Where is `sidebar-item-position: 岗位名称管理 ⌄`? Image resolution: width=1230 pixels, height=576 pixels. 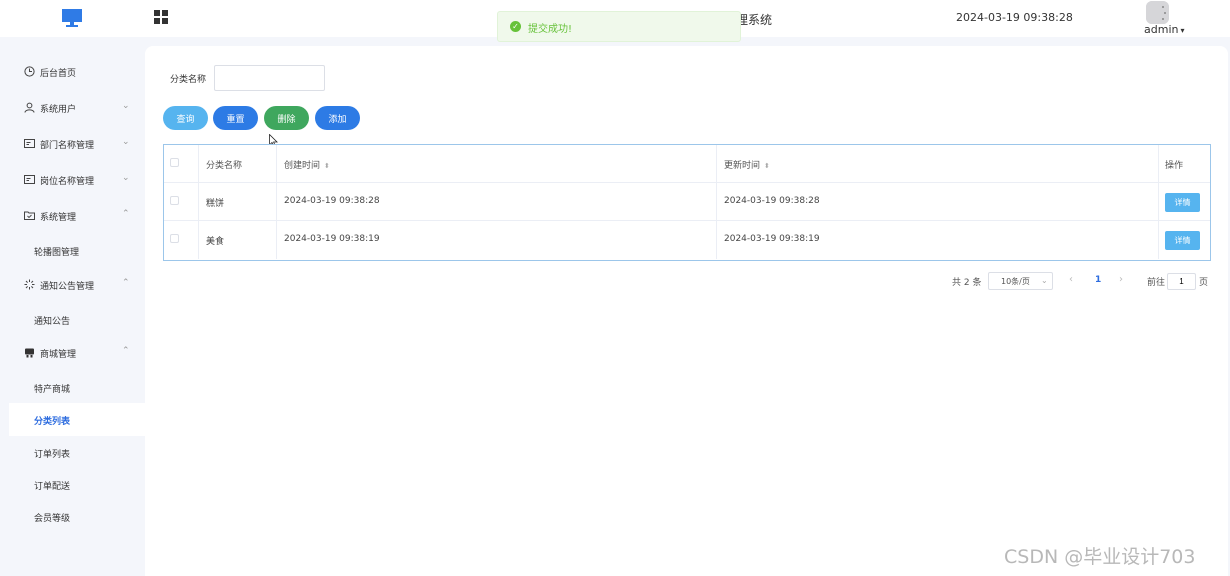 sidebar-item-position: 岗位名称管理 ⌄ is located at coordinates (72, 181).